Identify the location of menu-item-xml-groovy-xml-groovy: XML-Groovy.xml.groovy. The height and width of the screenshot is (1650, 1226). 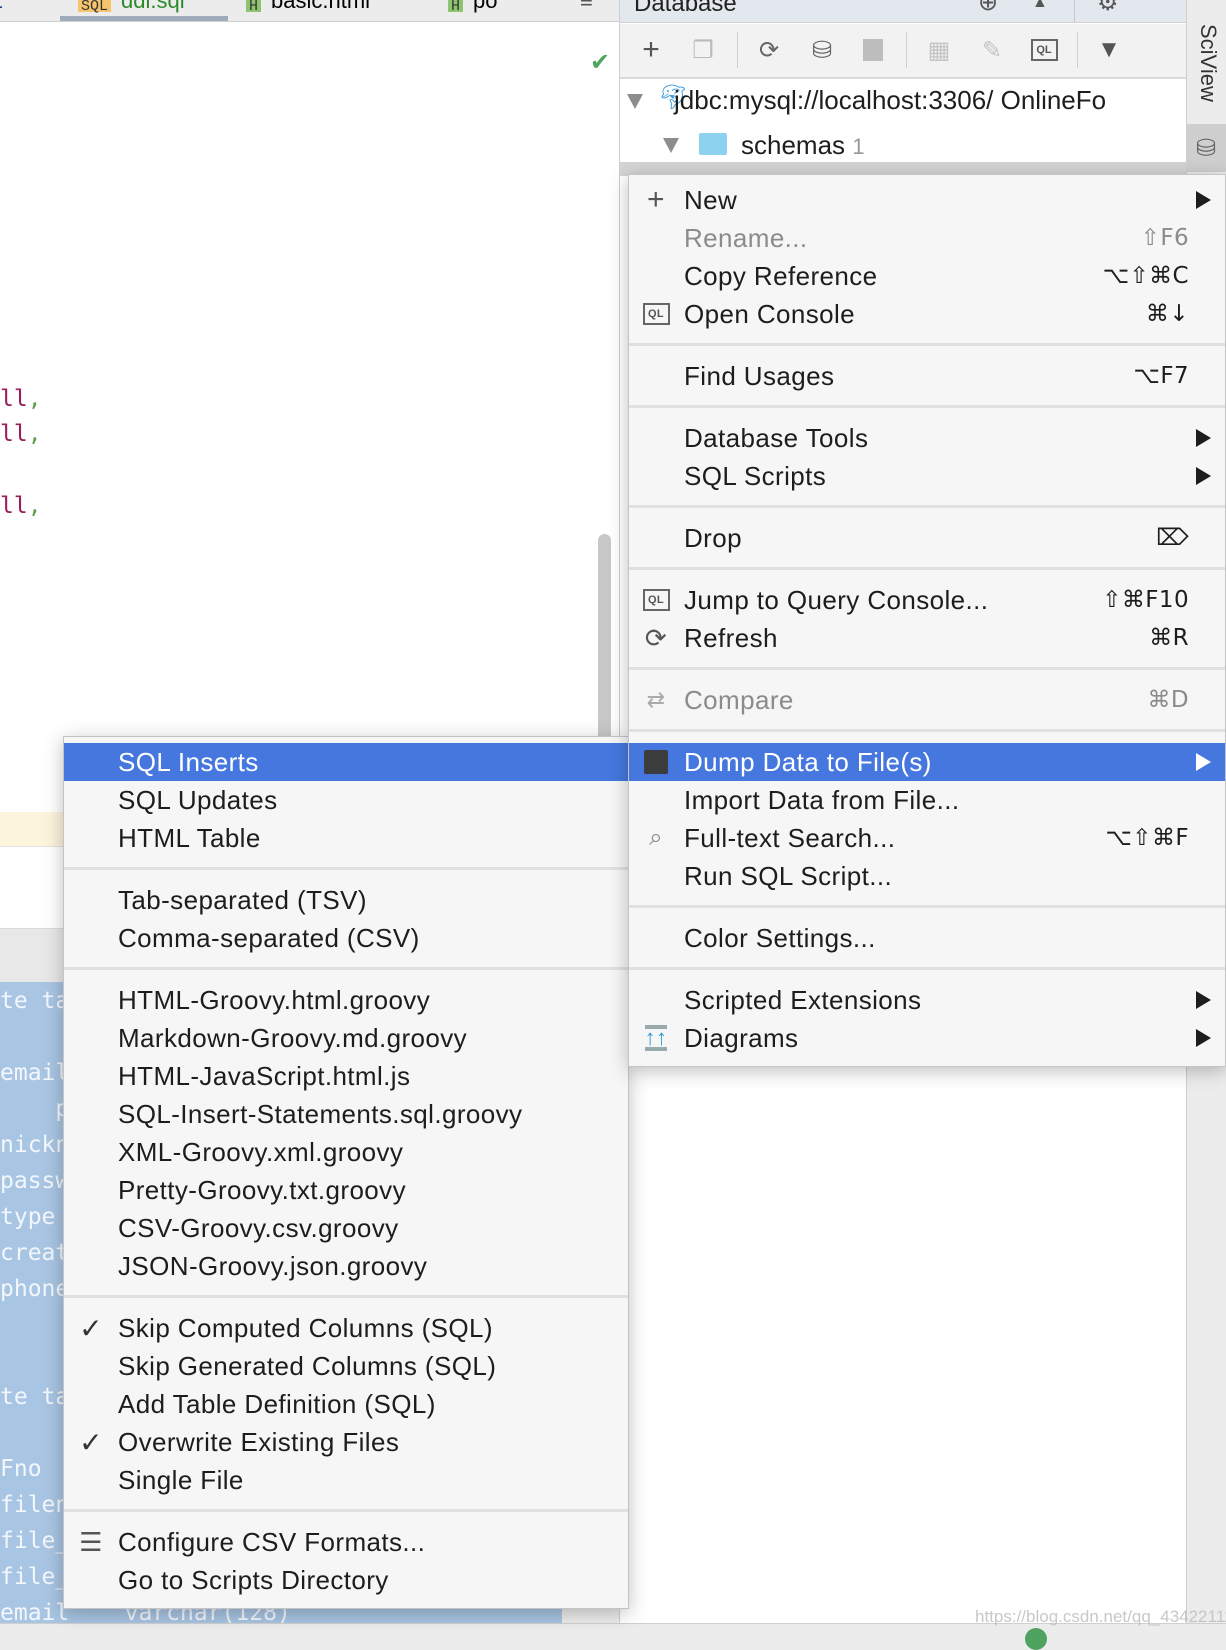
(346, 1152).